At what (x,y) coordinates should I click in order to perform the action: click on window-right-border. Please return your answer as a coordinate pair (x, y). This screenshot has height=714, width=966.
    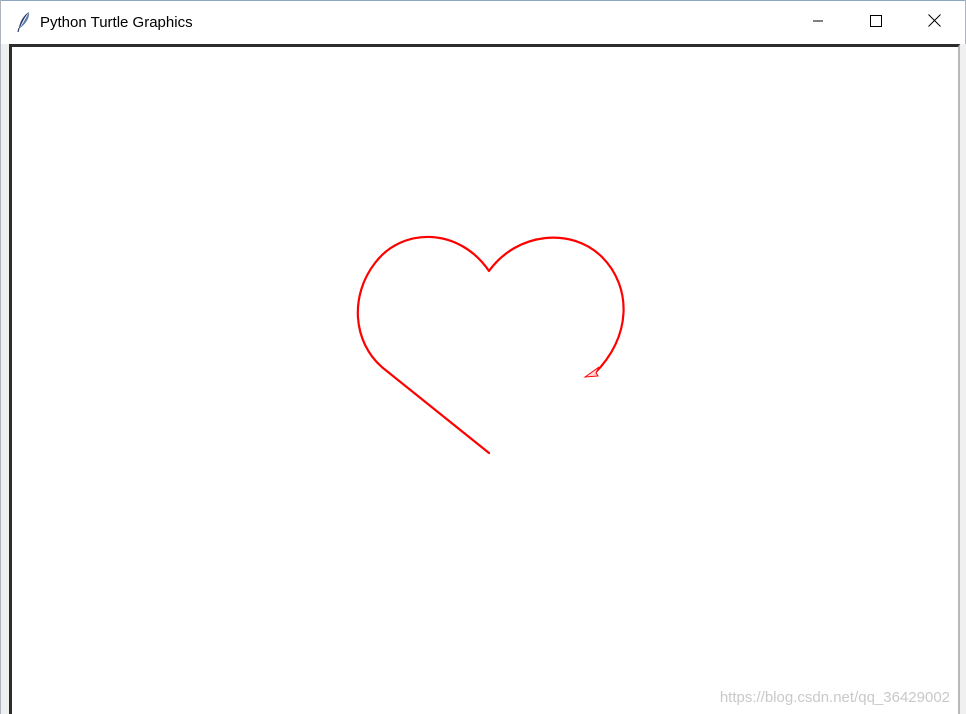
    Looking at the image, I should click on (963, 379).